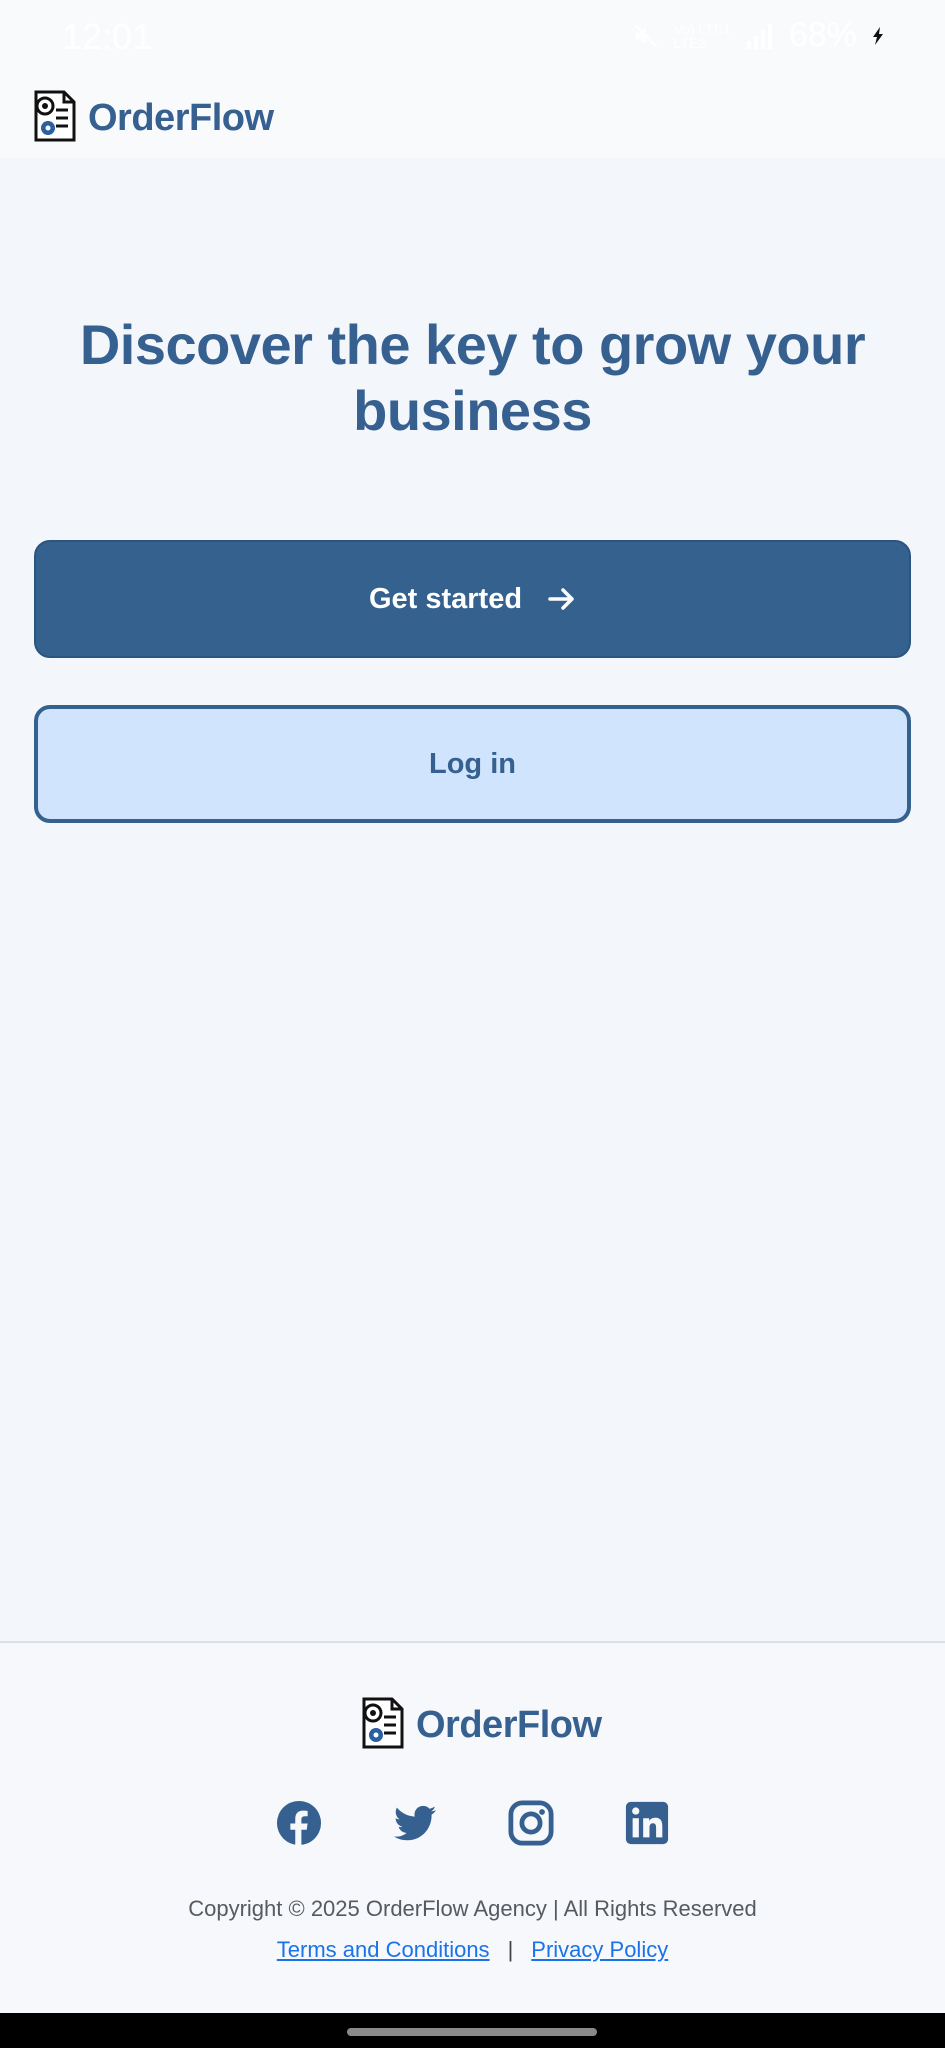  What do you see at coordinates (702, 35) in the screenshot?
I see `network-label: Vo) LTE1 LTE2` at bounding box center [702, 35].